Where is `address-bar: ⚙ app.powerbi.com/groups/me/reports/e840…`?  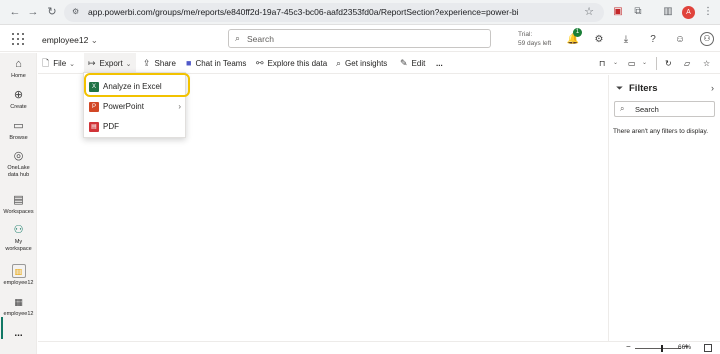
address-bar: ⚙ app.powerbi.com/groups/me/reports/e840… is located at coordinates (334, 12).